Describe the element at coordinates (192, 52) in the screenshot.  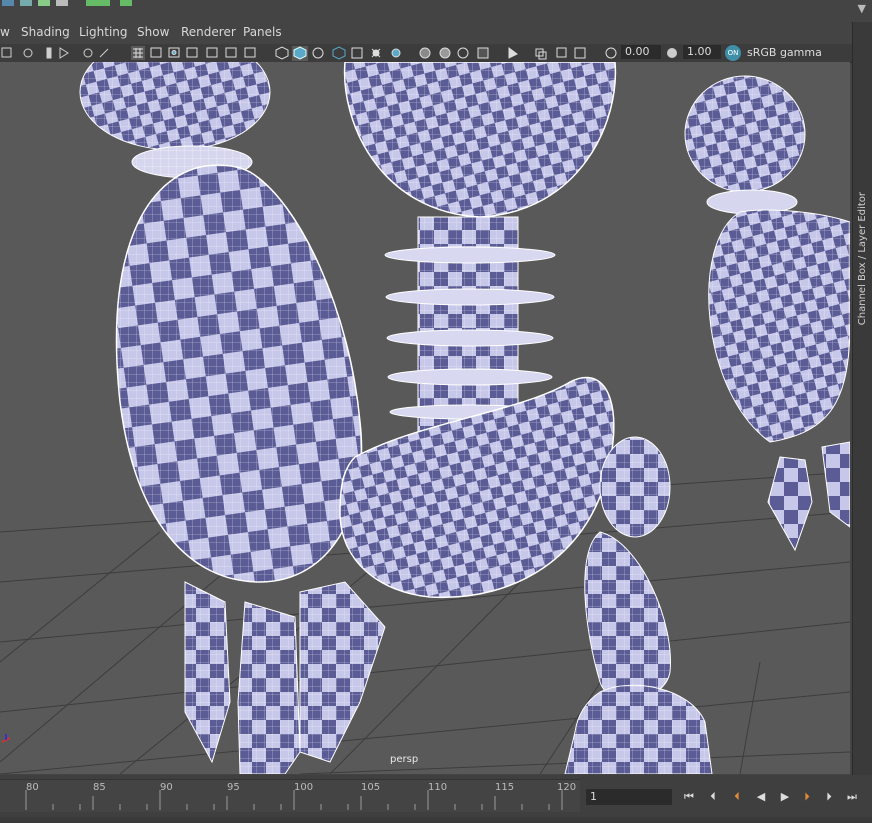
I see `gate-mask-icon` at that location.